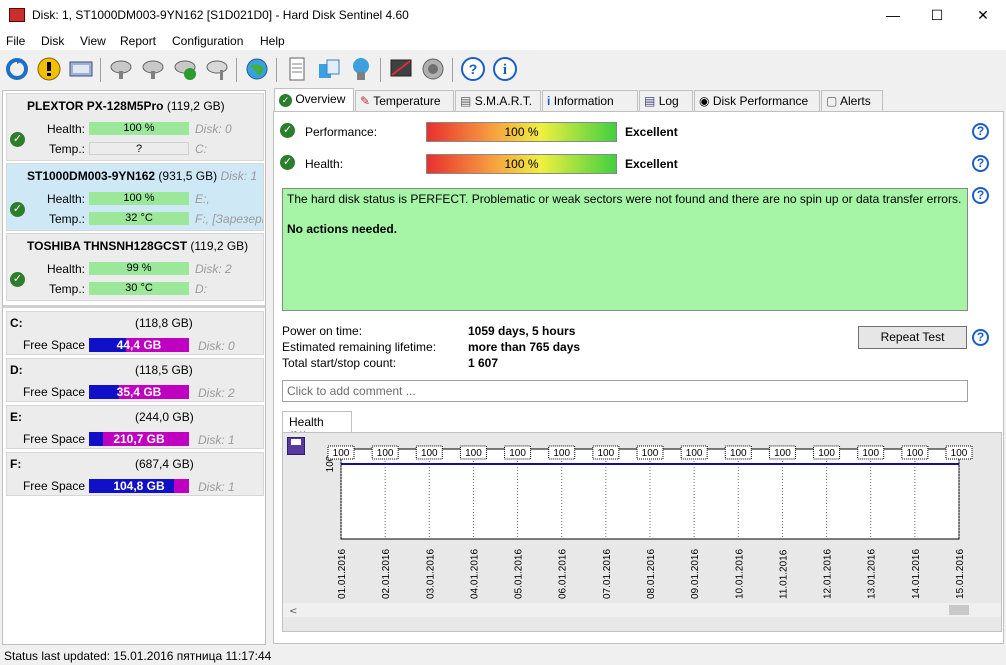 The height and width of the screenshot is (665, 1006). What do you see at coordinates (153, 69) in the screenshot?
I see `disk-surface-icon` at bounding box center [153, 69].